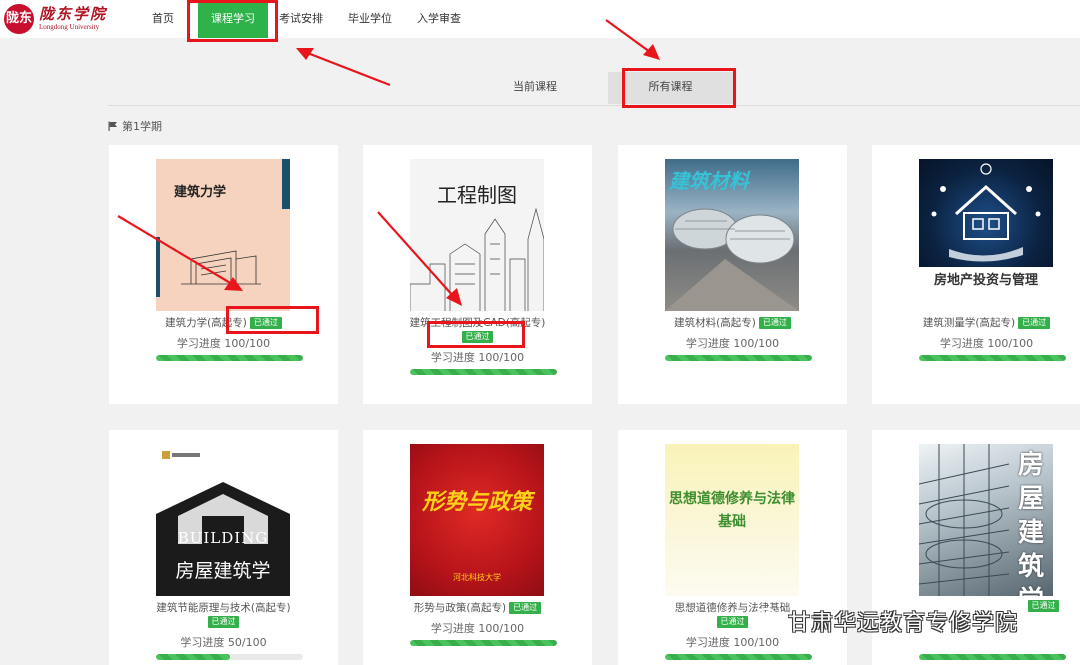  I want to click on building-sketch-icon, so click(221, 267).